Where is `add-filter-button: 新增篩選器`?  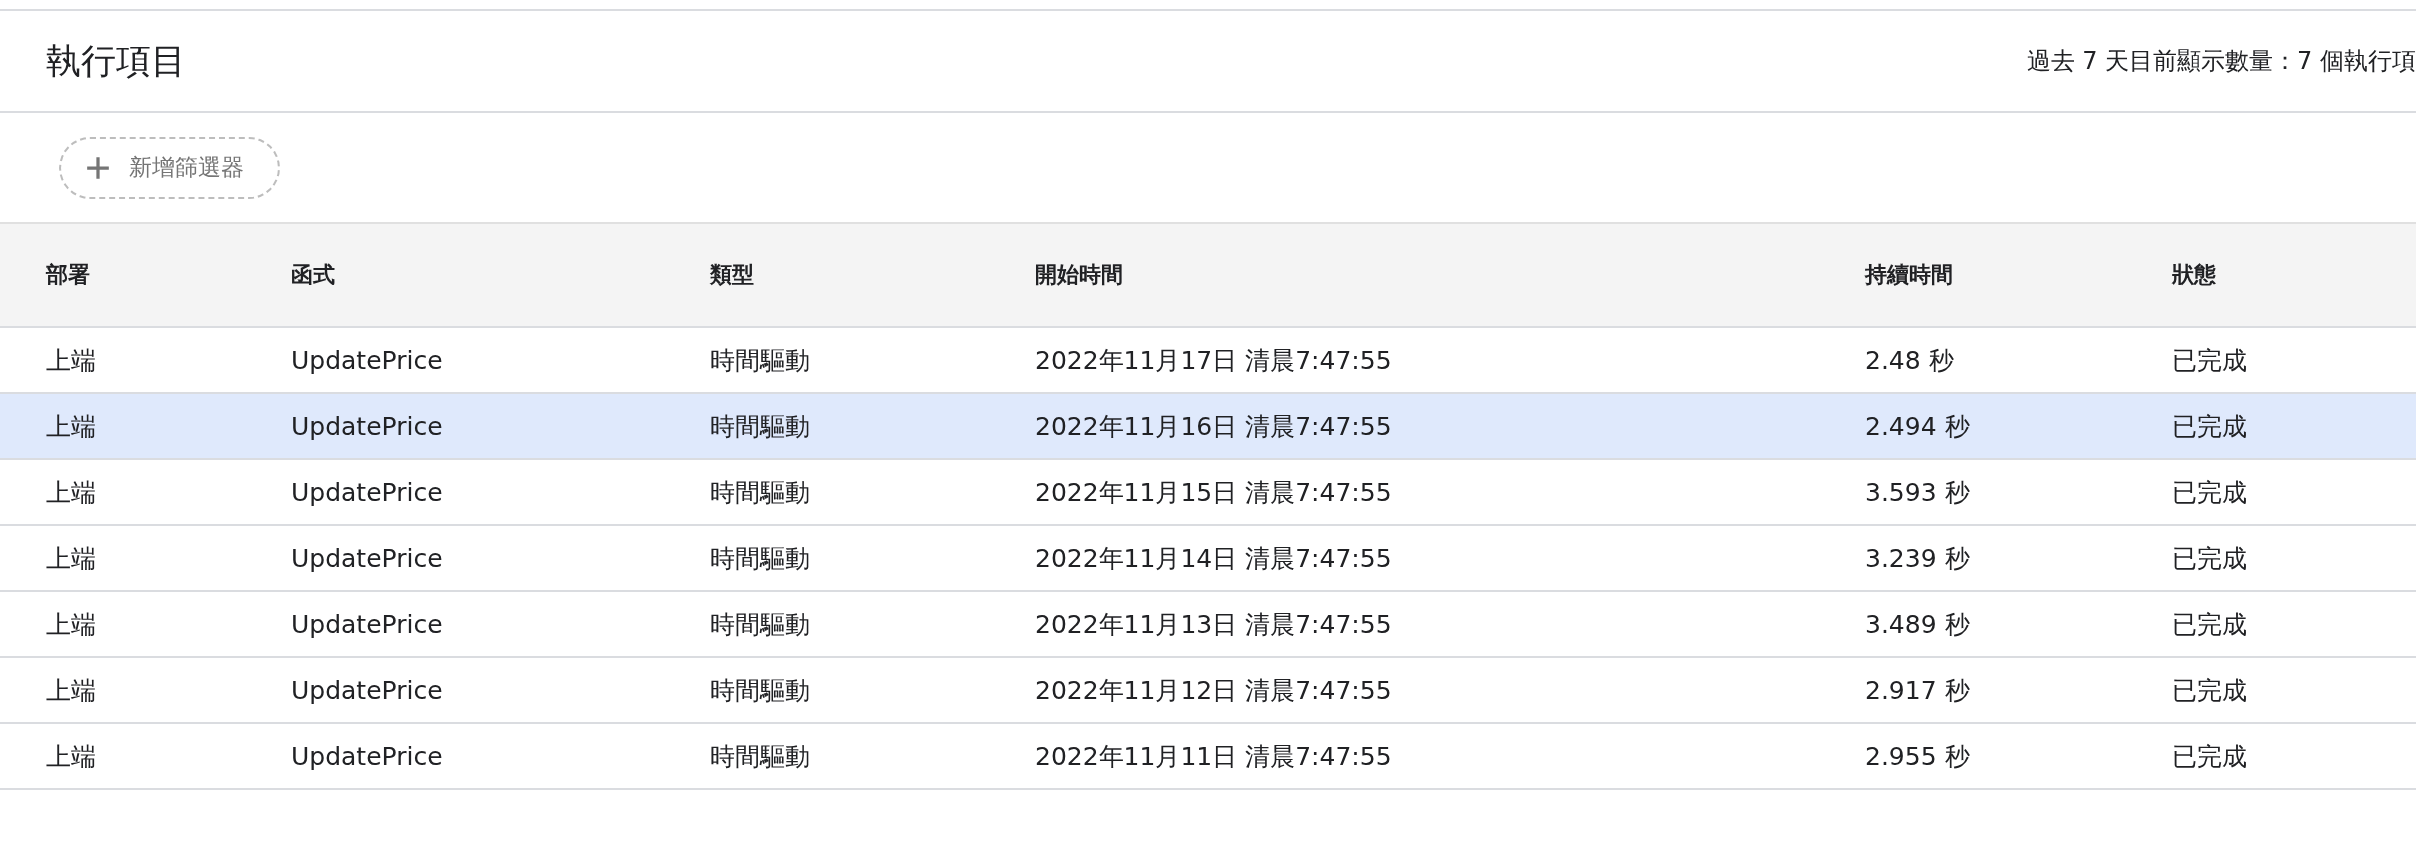
add-filter-button: 新增篩選器 is located at coordinates (169, 167).